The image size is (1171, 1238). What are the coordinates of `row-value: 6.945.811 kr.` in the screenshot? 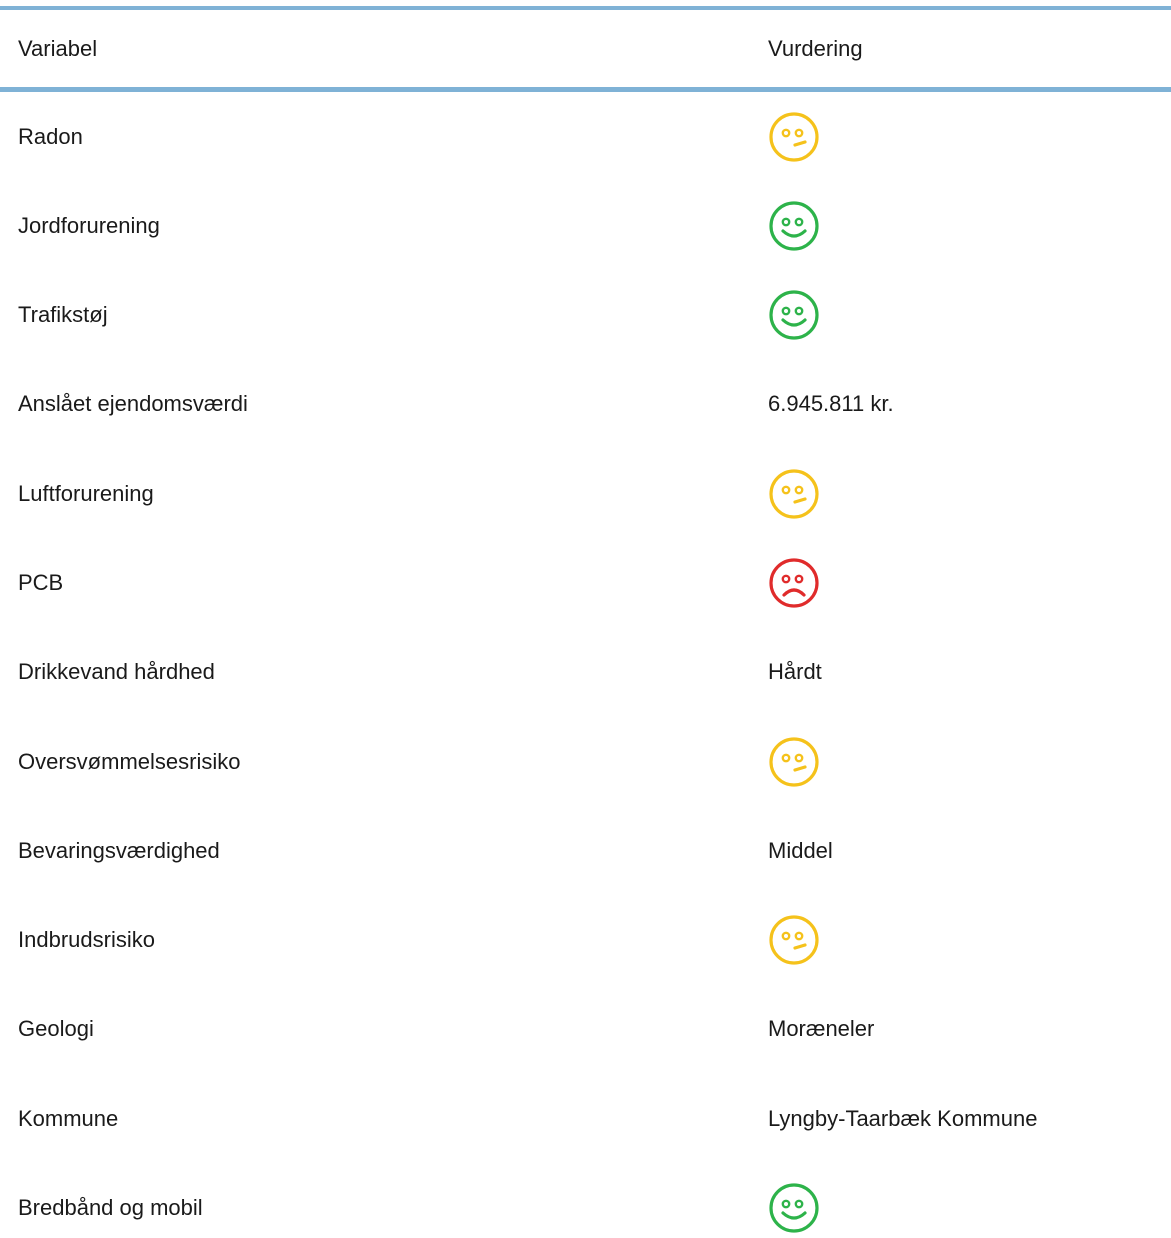 It's located at (831, 404).